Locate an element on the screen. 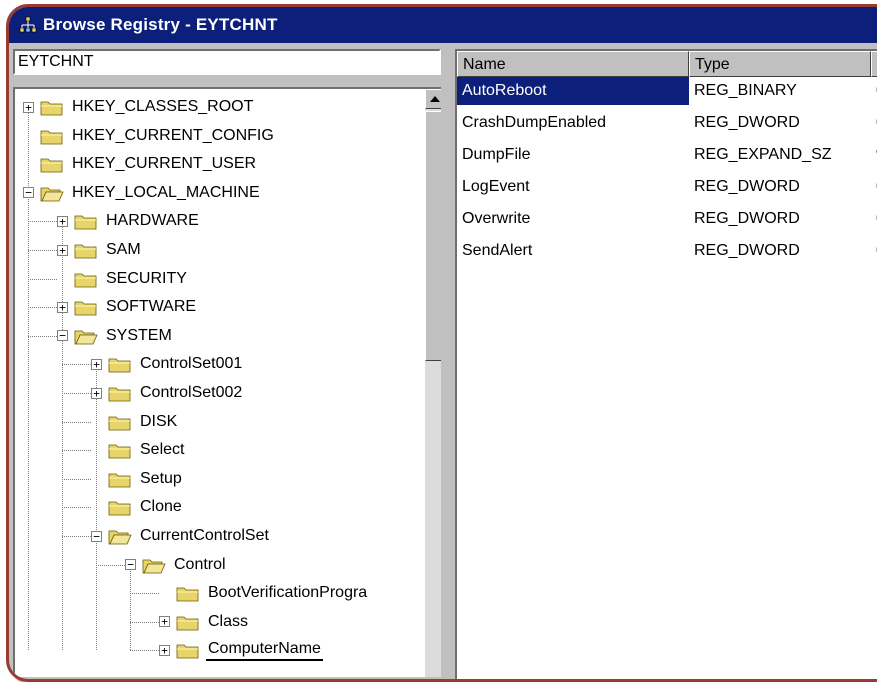  tree-item-label: Setup is located at coordinates (161, 478).